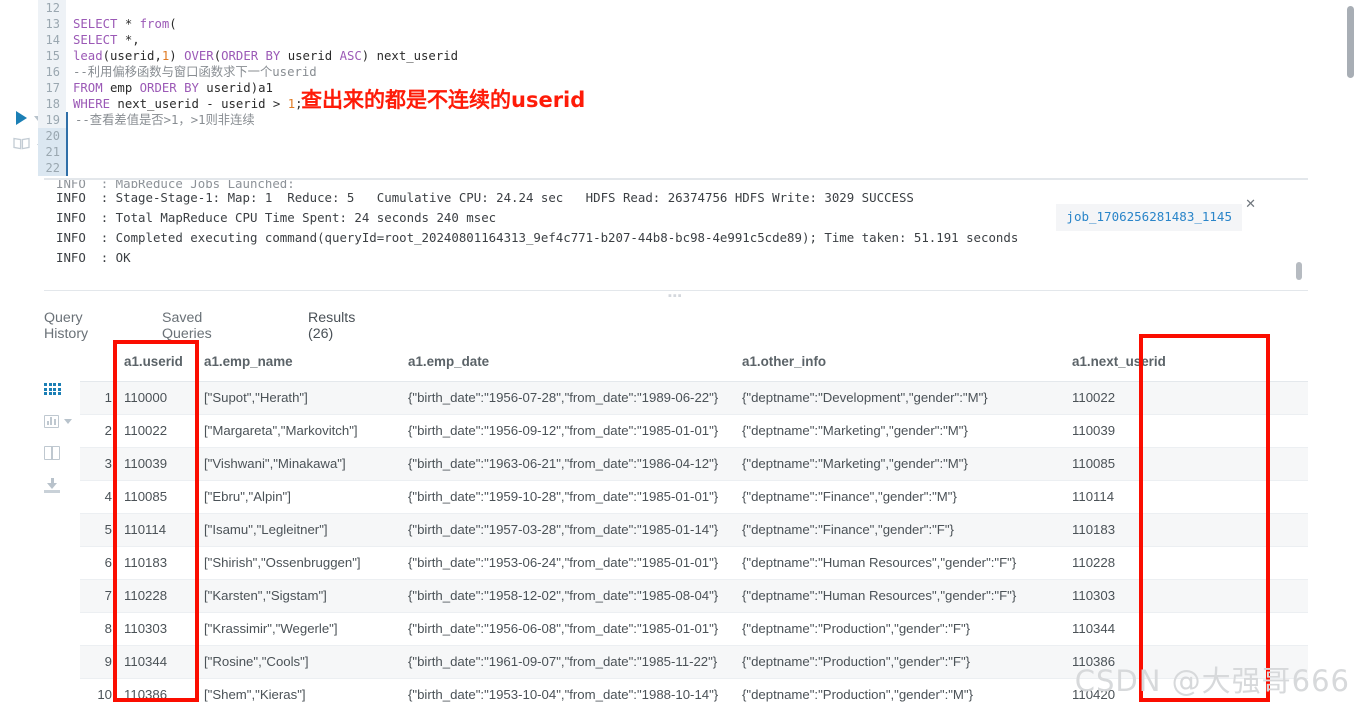 The width and height of the screenshot is (1362, 702). What do you see at coordinates (895, 431) in the screenshot?
I see `table-cell: {"deptname":"Marketing","gender":"M"}` at bounding box center [895, 431].